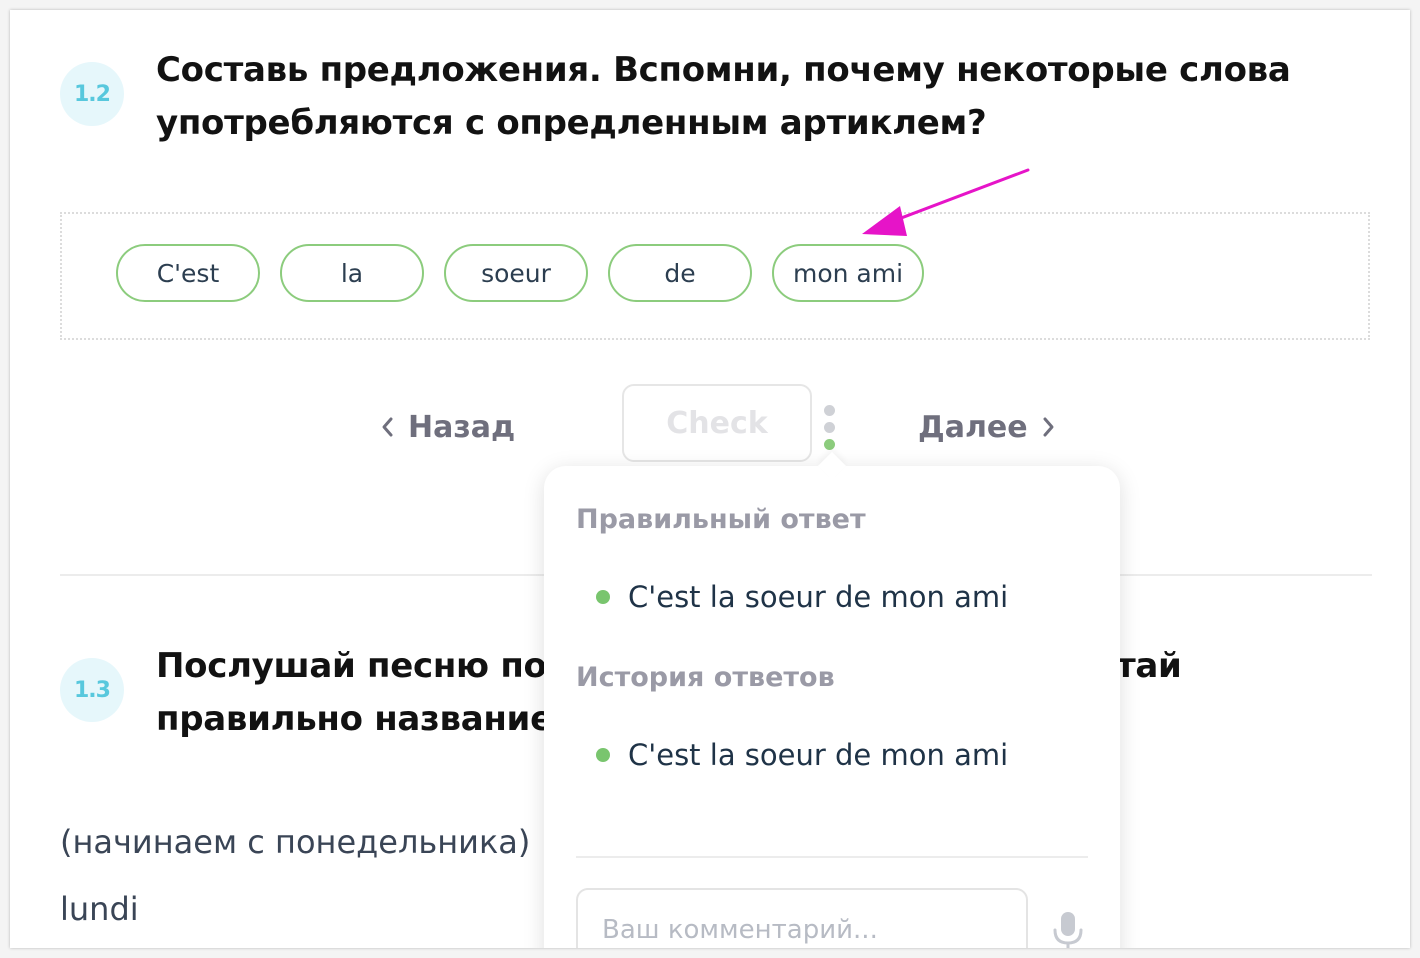 This screenshot has height=958, width=1420. What do you see at coordinates (973, 427) in the screenshot?
I see `next-label: Далее` at bounding box center [973, 427].